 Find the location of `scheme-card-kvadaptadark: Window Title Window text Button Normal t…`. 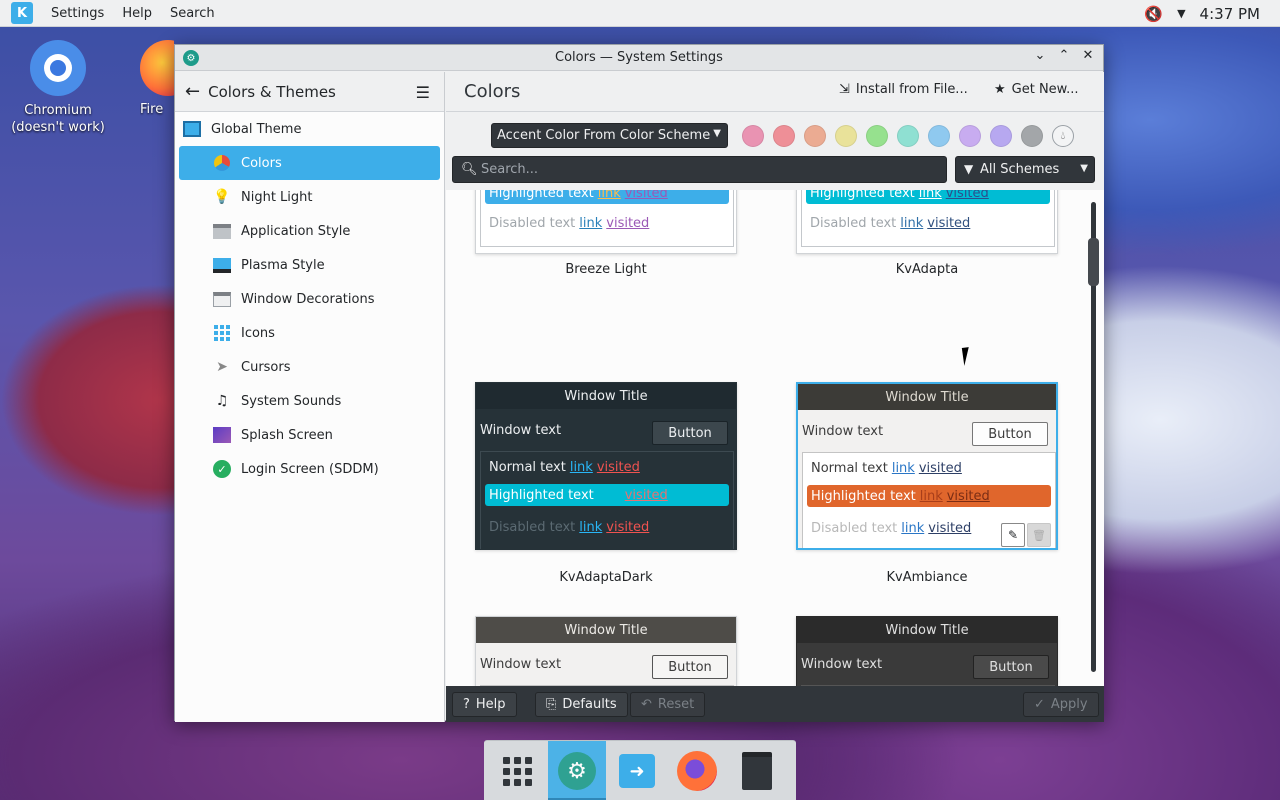

scheme-card-kvadaptadark: Window Title Window text Button Normal t… is located at coordinates (606, 466).